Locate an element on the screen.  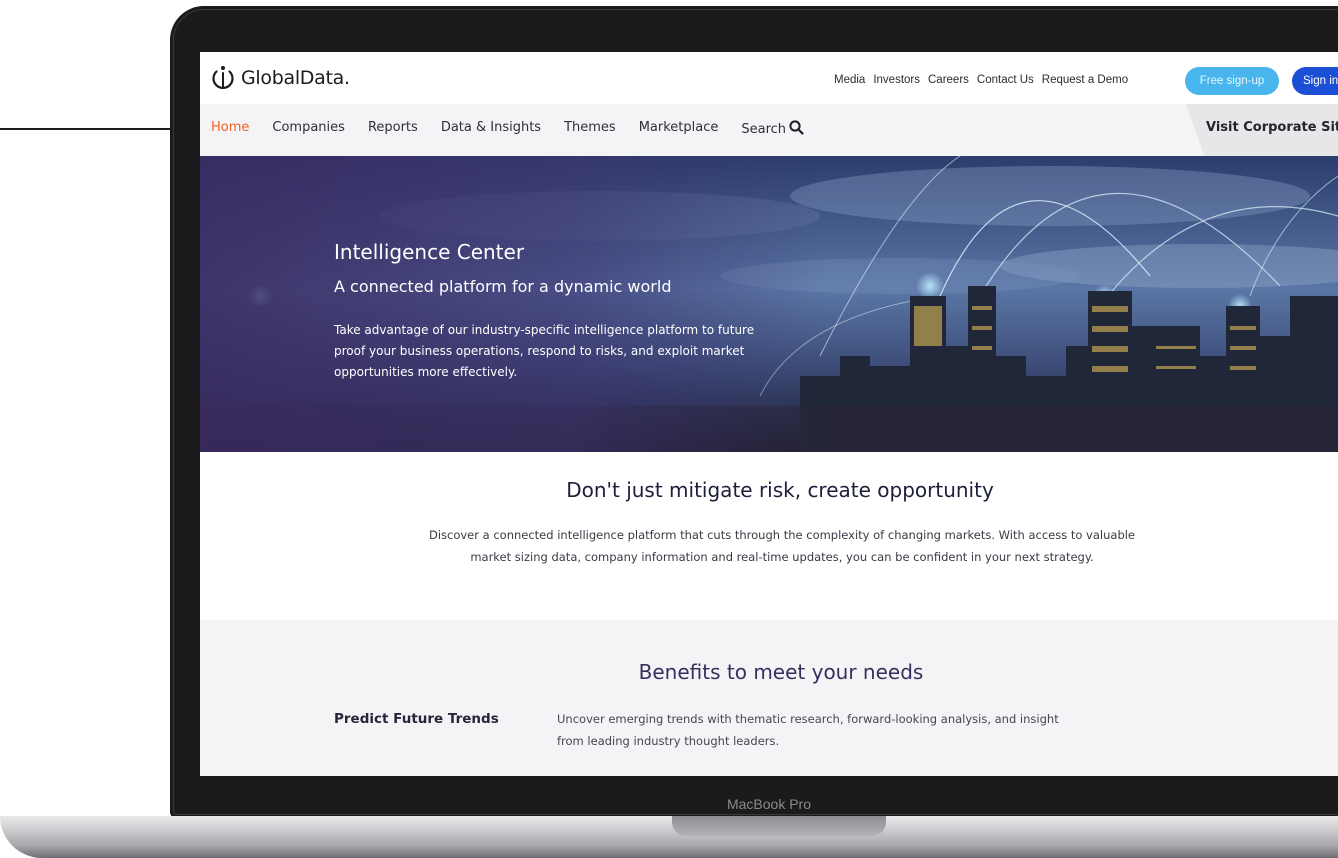
laptop-notch is located at coordinates (779, 826).